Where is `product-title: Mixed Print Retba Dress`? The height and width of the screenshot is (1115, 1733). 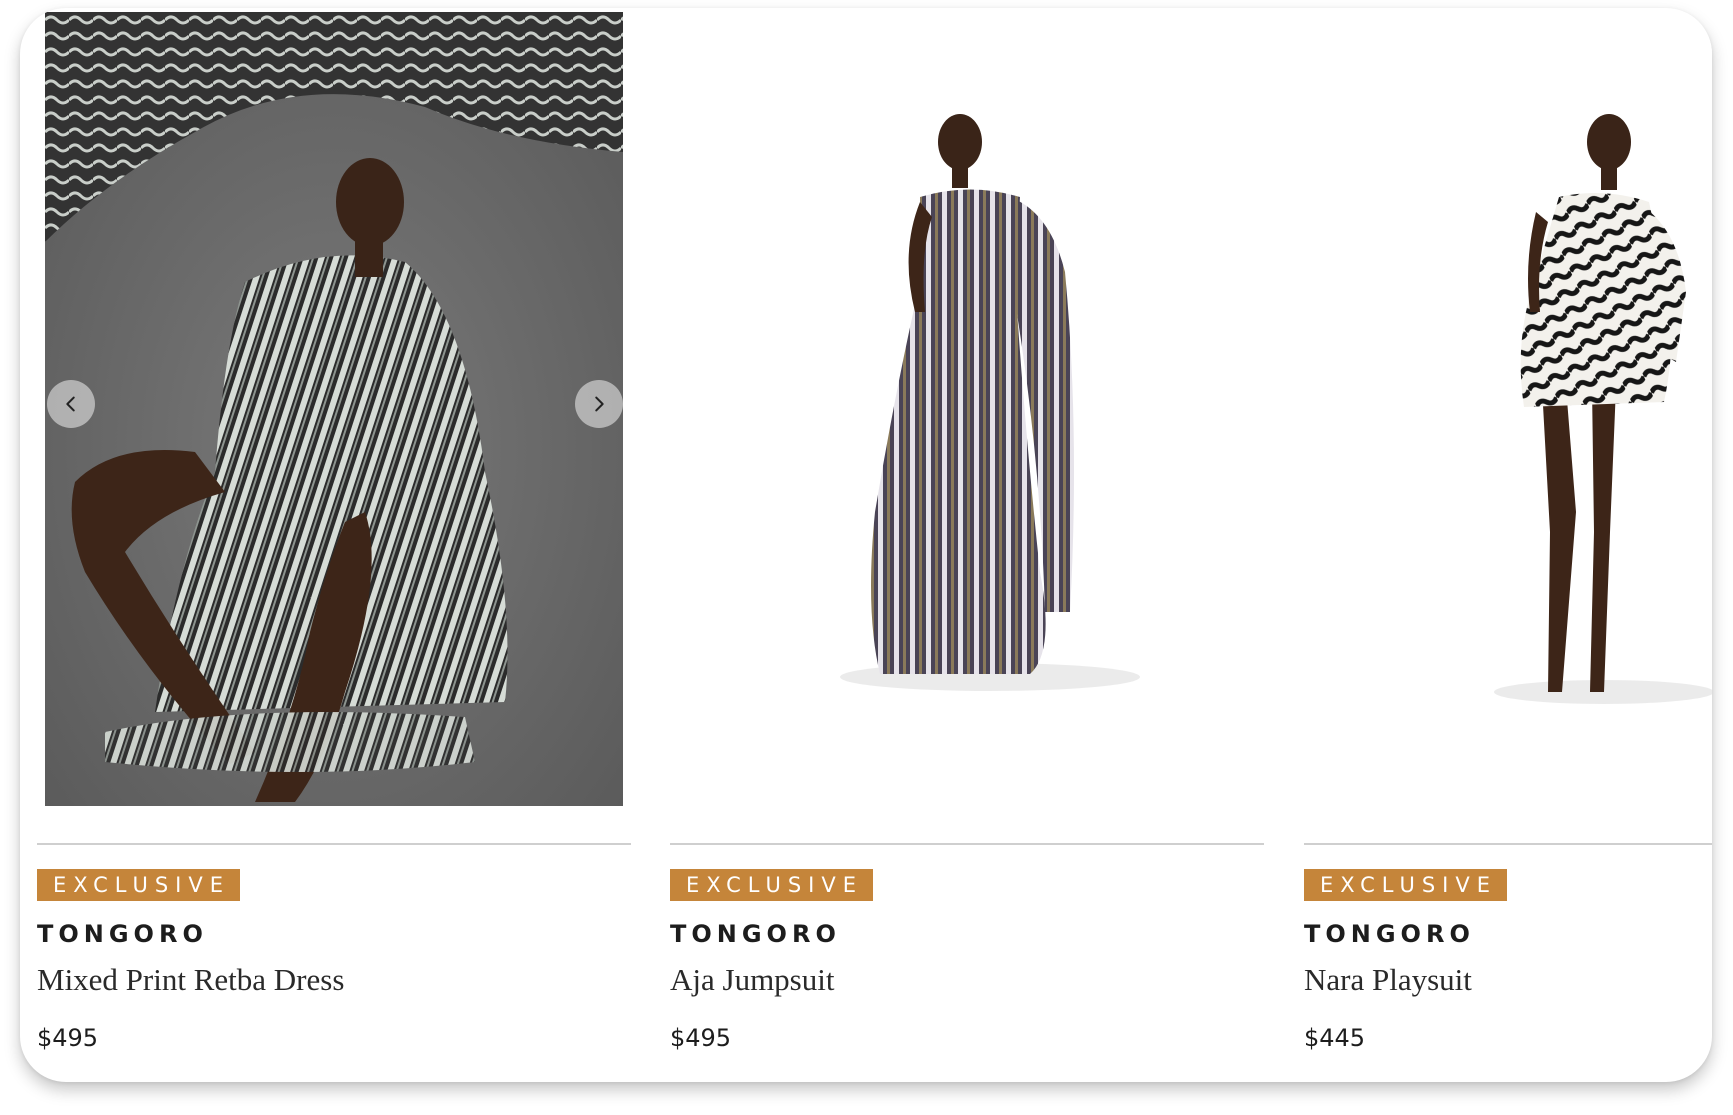
product-title: Mixed Print Retba Dress is located at coordinates (190, 980).